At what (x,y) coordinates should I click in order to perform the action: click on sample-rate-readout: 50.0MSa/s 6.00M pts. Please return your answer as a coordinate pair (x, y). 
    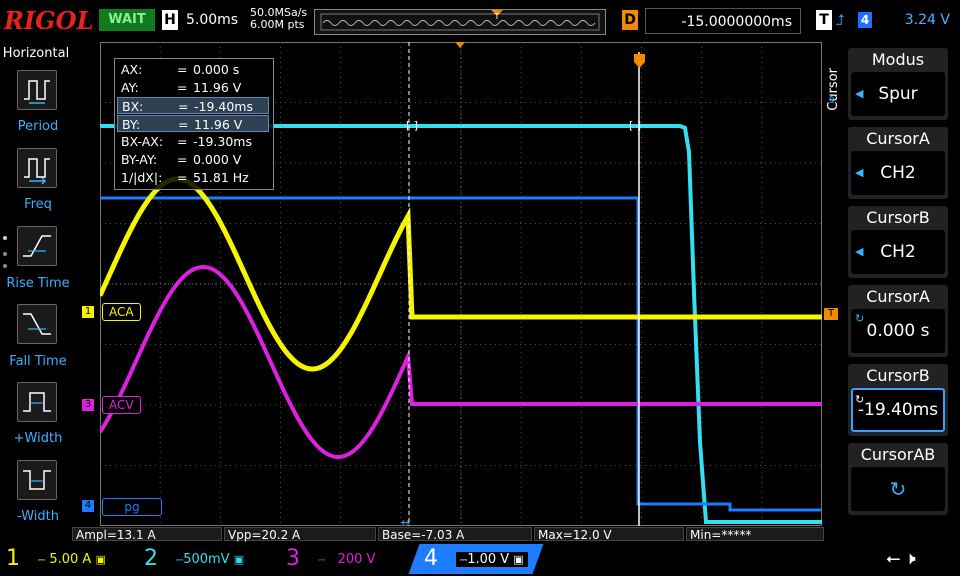
    Looking at the image, I should click on (278, 19).